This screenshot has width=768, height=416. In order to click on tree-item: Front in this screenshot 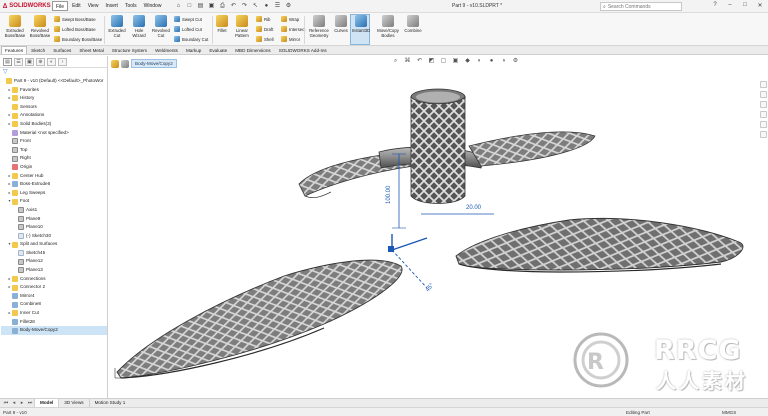, I will do `click(54, 141)`.